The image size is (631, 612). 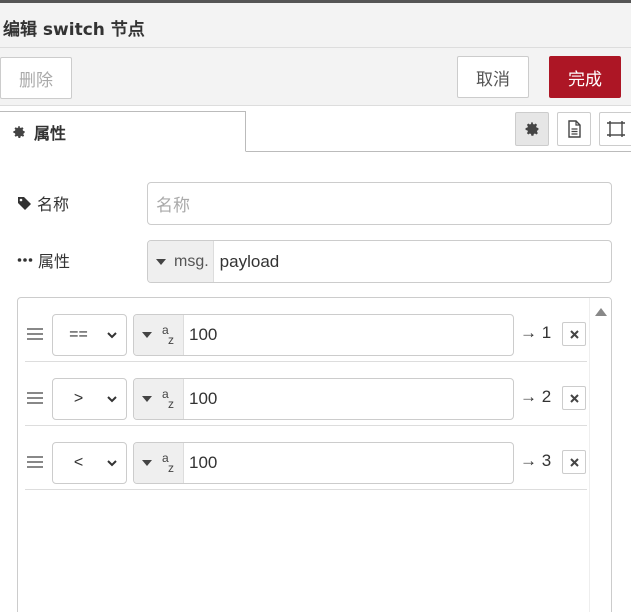 What do you see at coordinates (89, 399) in the screenshot?
I see `operator-select: >` at bounding box center [89, 399].